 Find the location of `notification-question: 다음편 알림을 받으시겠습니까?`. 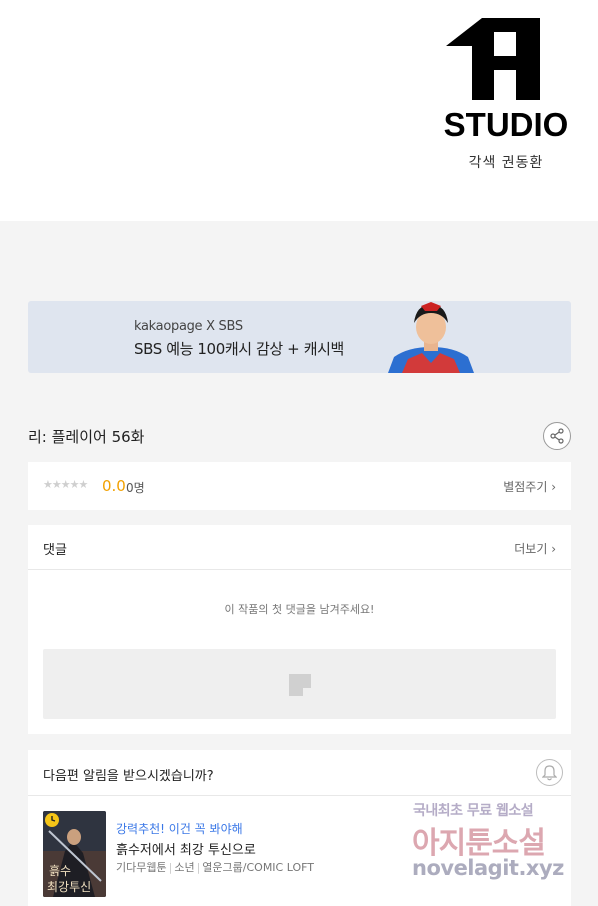

notification-question: 다음편 알림을 받으시겠습니까? is located at coordinates (128, 776).